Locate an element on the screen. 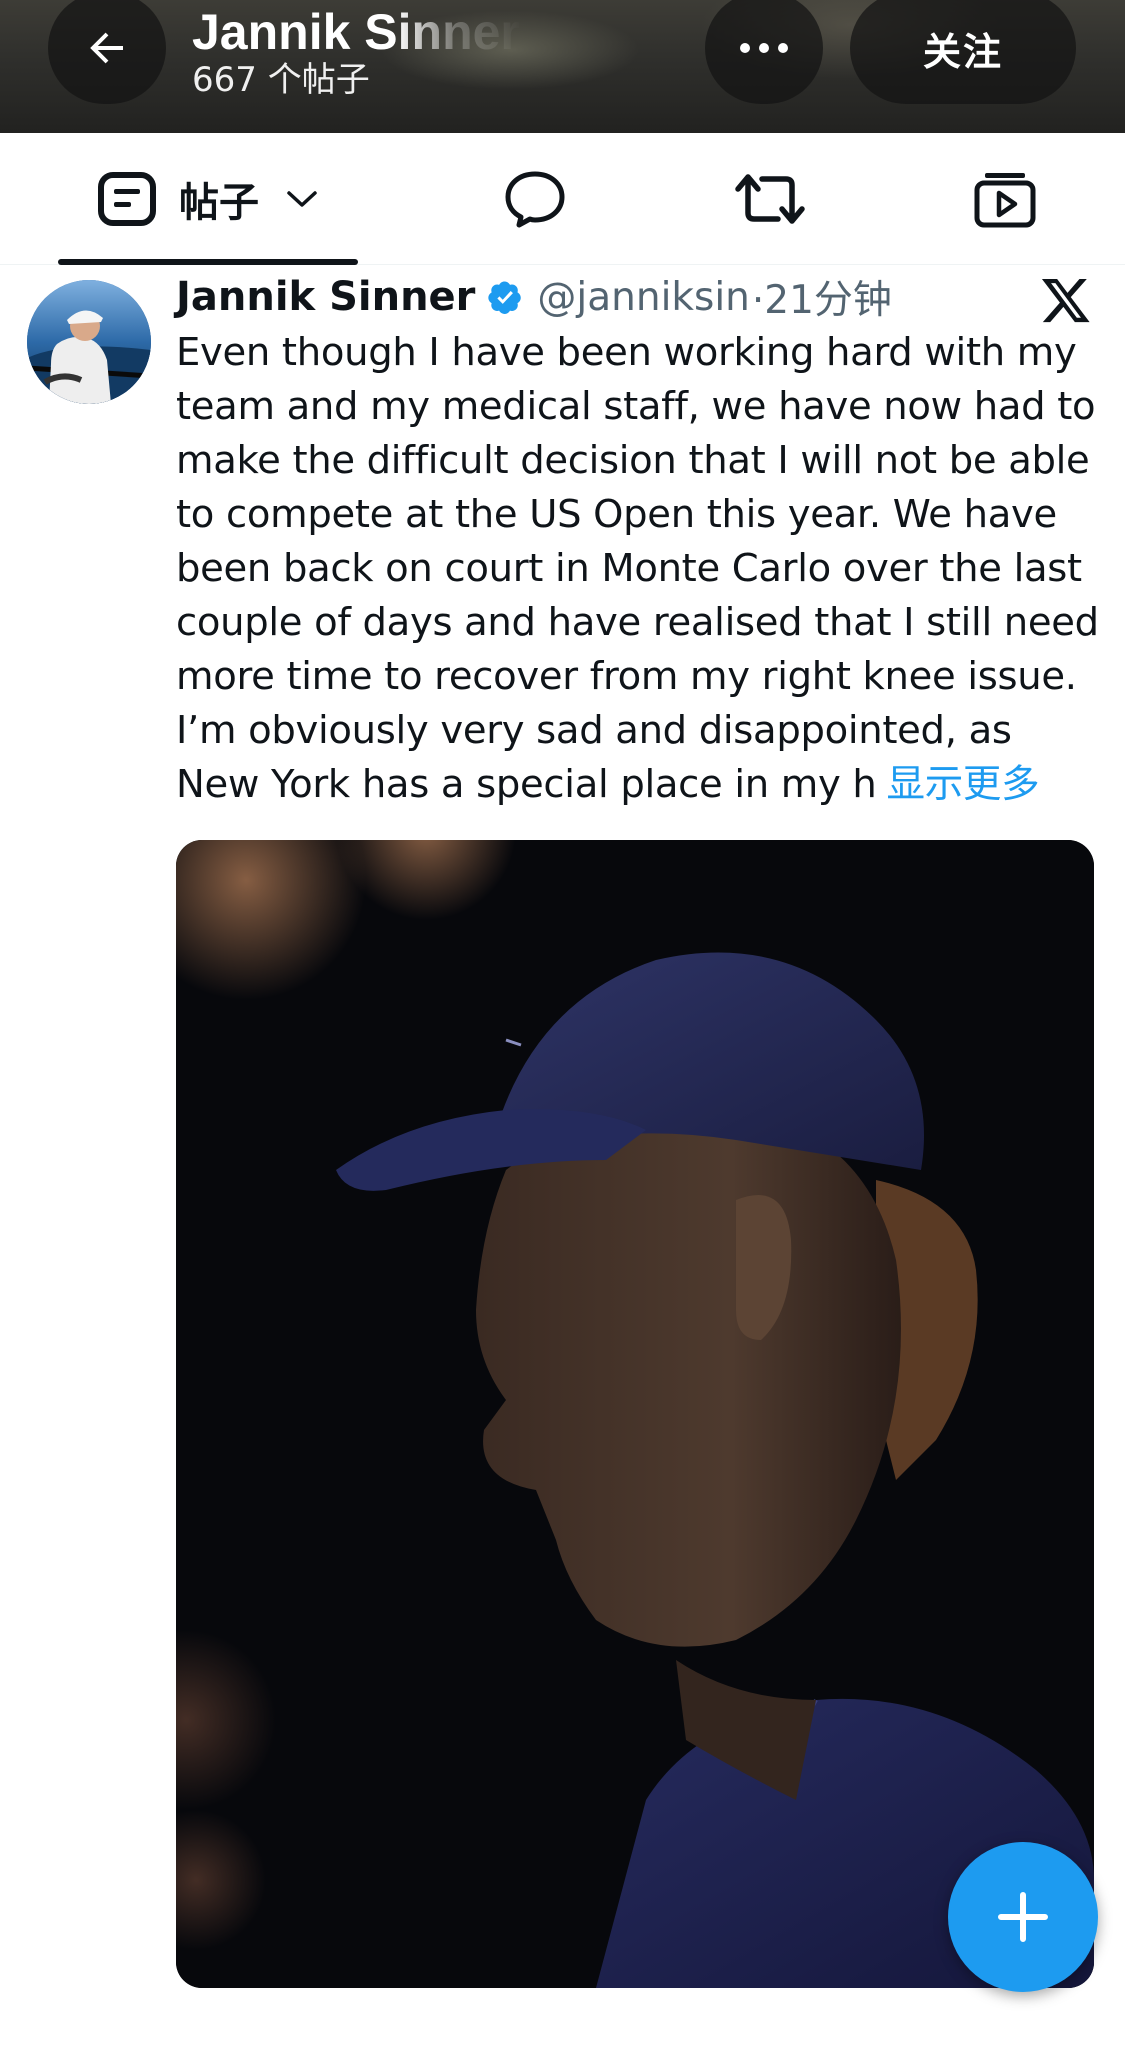  post-text-line-last: New York has a special place in my h 显示更多 is located at coordinates (641, 785).